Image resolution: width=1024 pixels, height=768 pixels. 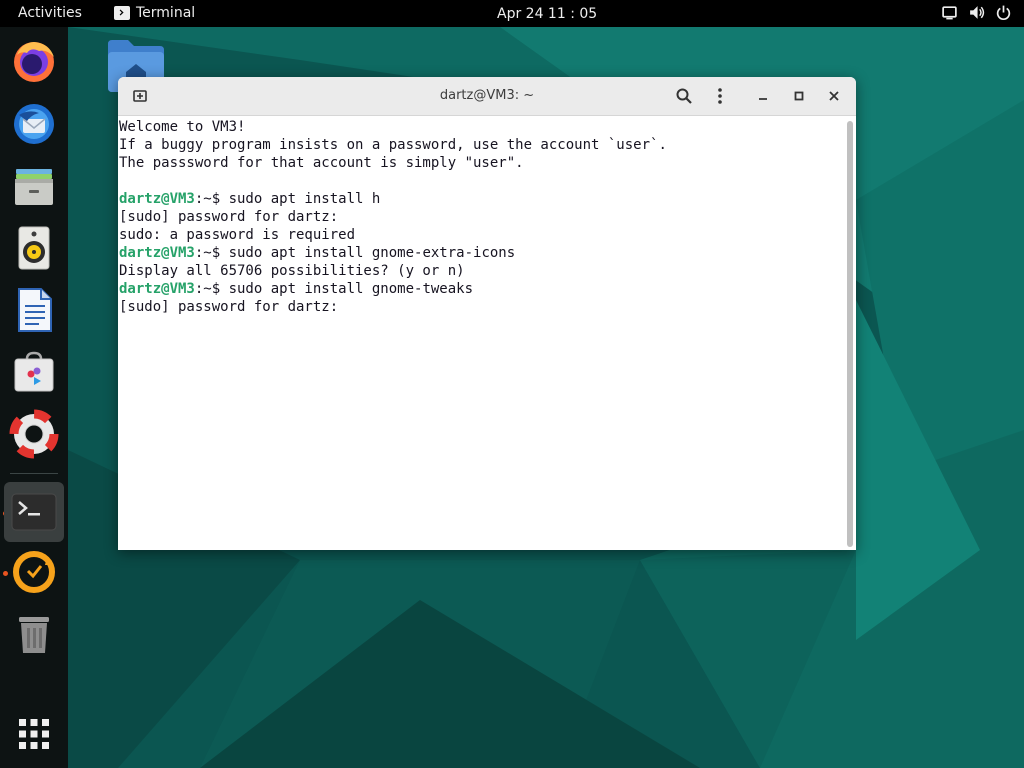 I want to click on dock-item-thunderbird, so click(x=34, y=124).